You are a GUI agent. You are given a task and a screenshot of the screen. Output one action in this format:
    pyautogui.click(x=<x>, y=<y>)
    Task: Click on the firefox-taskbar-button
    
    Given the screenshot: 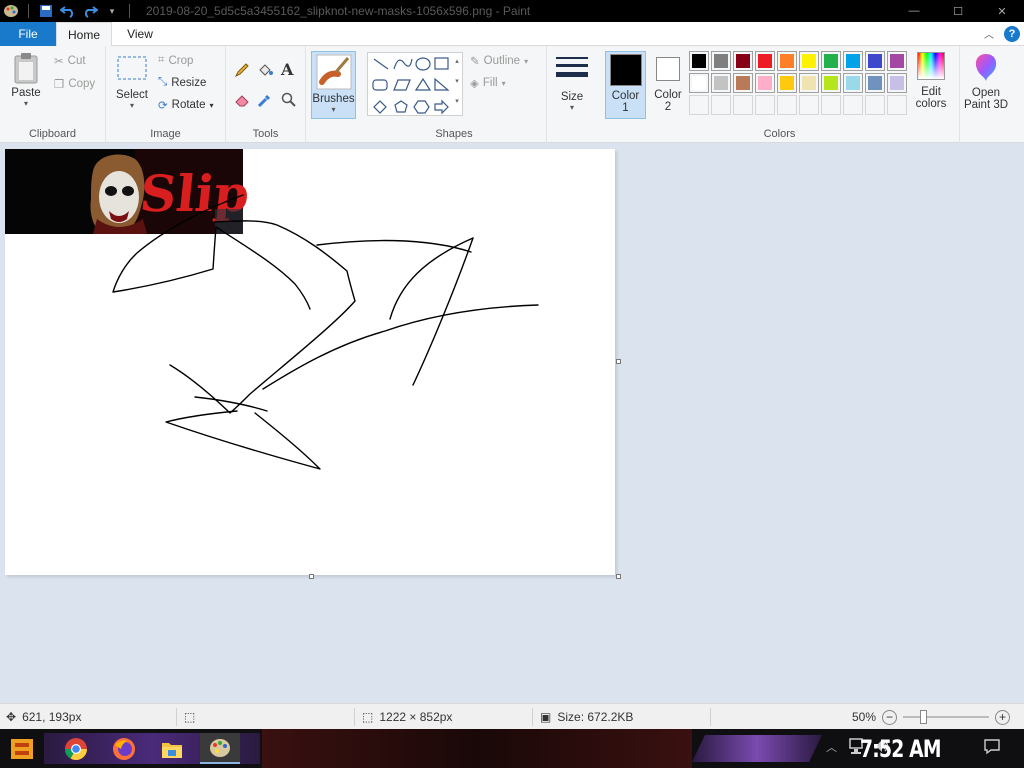 What is the action you would take?
    pyautogui.click(x=124, y=748)
    